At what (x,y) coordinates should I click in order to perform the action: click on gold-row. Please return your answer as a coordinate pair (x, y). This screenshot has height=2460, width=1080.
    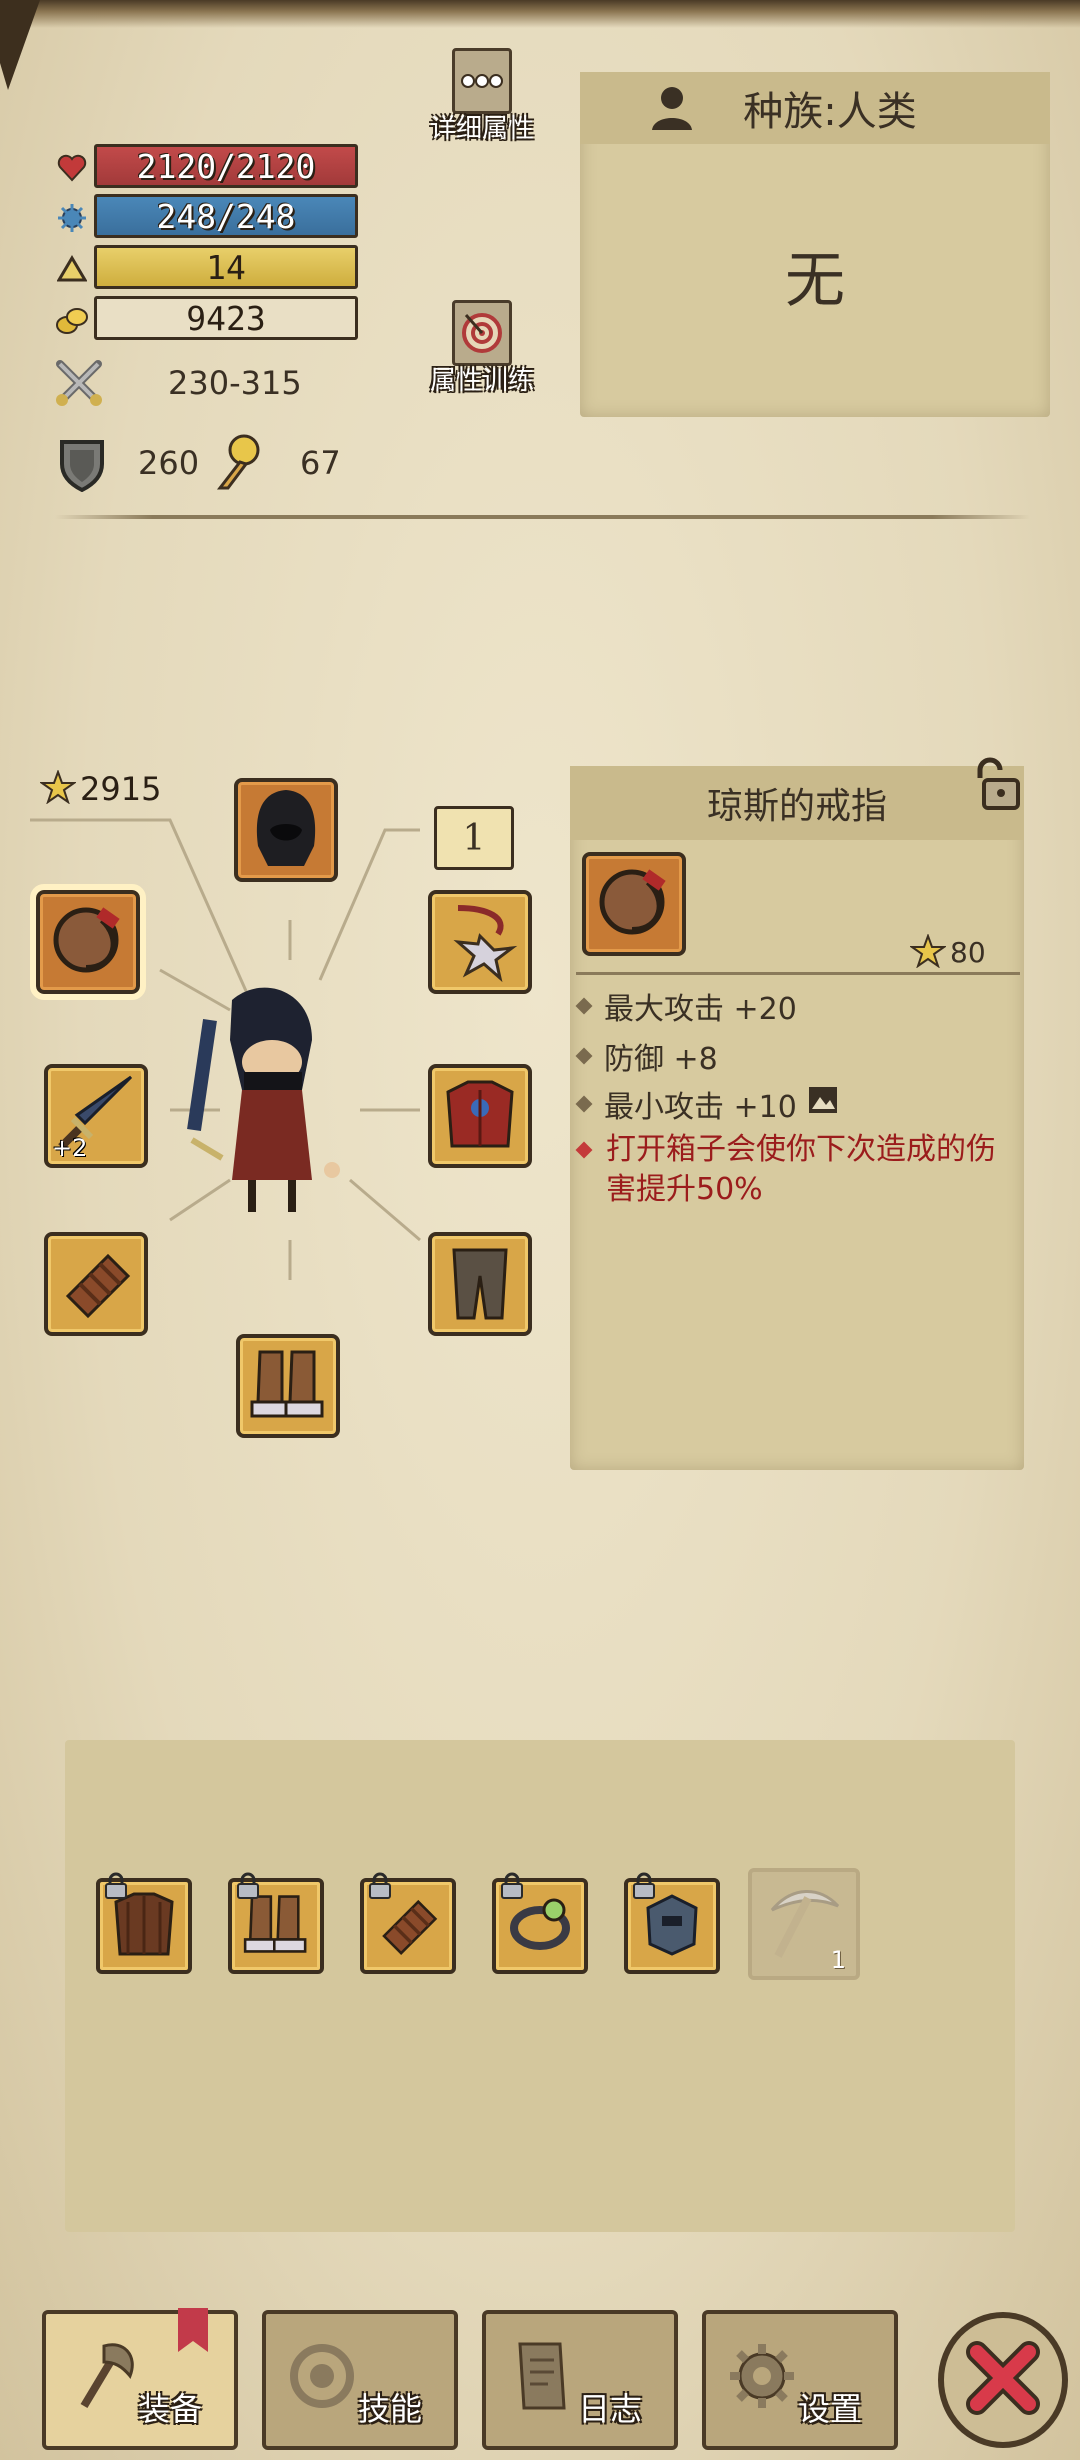
    Looking at the image, I should click on (72, 320).